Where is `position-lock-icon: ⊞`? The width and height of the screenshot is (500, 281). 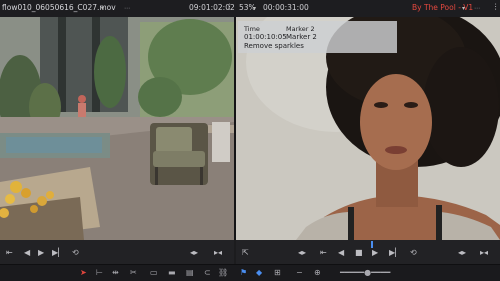
position-lock-icon: ⊞ is located at coordinates (277, 272).